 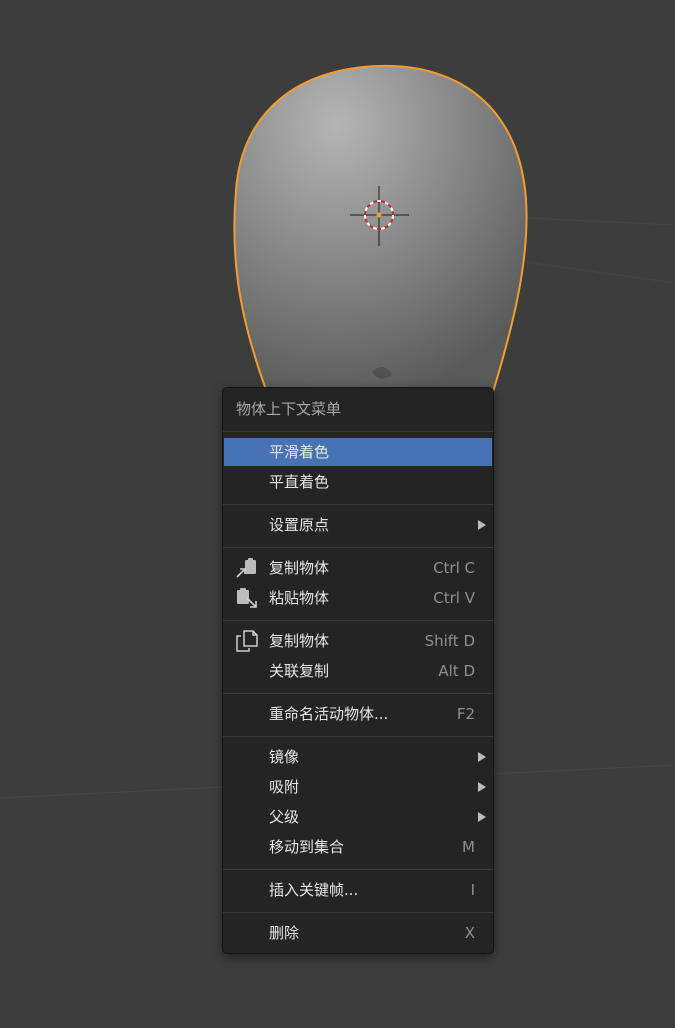 I want to click on menu-item-label: 关联复制, so click(x=299, y=671).